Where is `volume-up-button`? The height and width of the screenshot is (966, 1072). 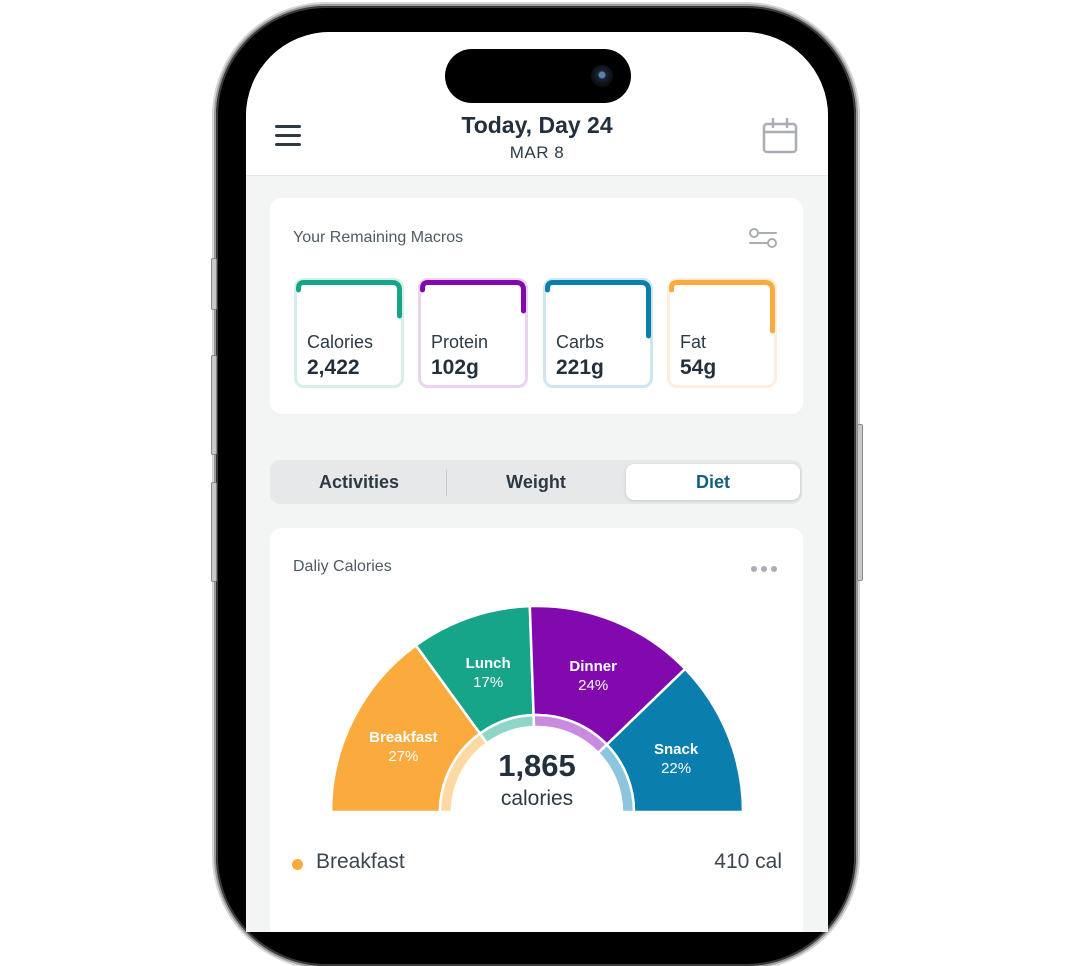 volume-up-button is located at coordinates (214, 405).